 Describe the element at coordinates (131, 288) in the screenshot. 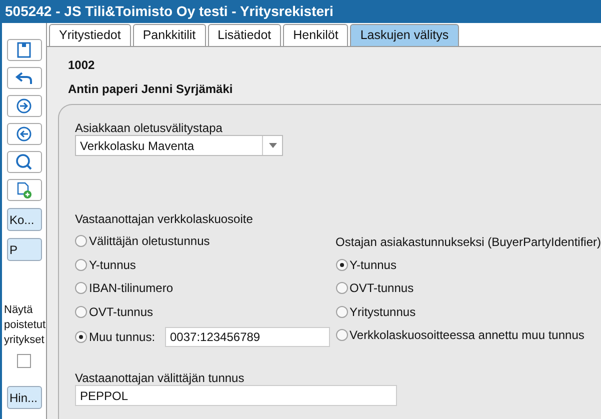

I see `radio-label: IBAN-tilinumero` at that location.